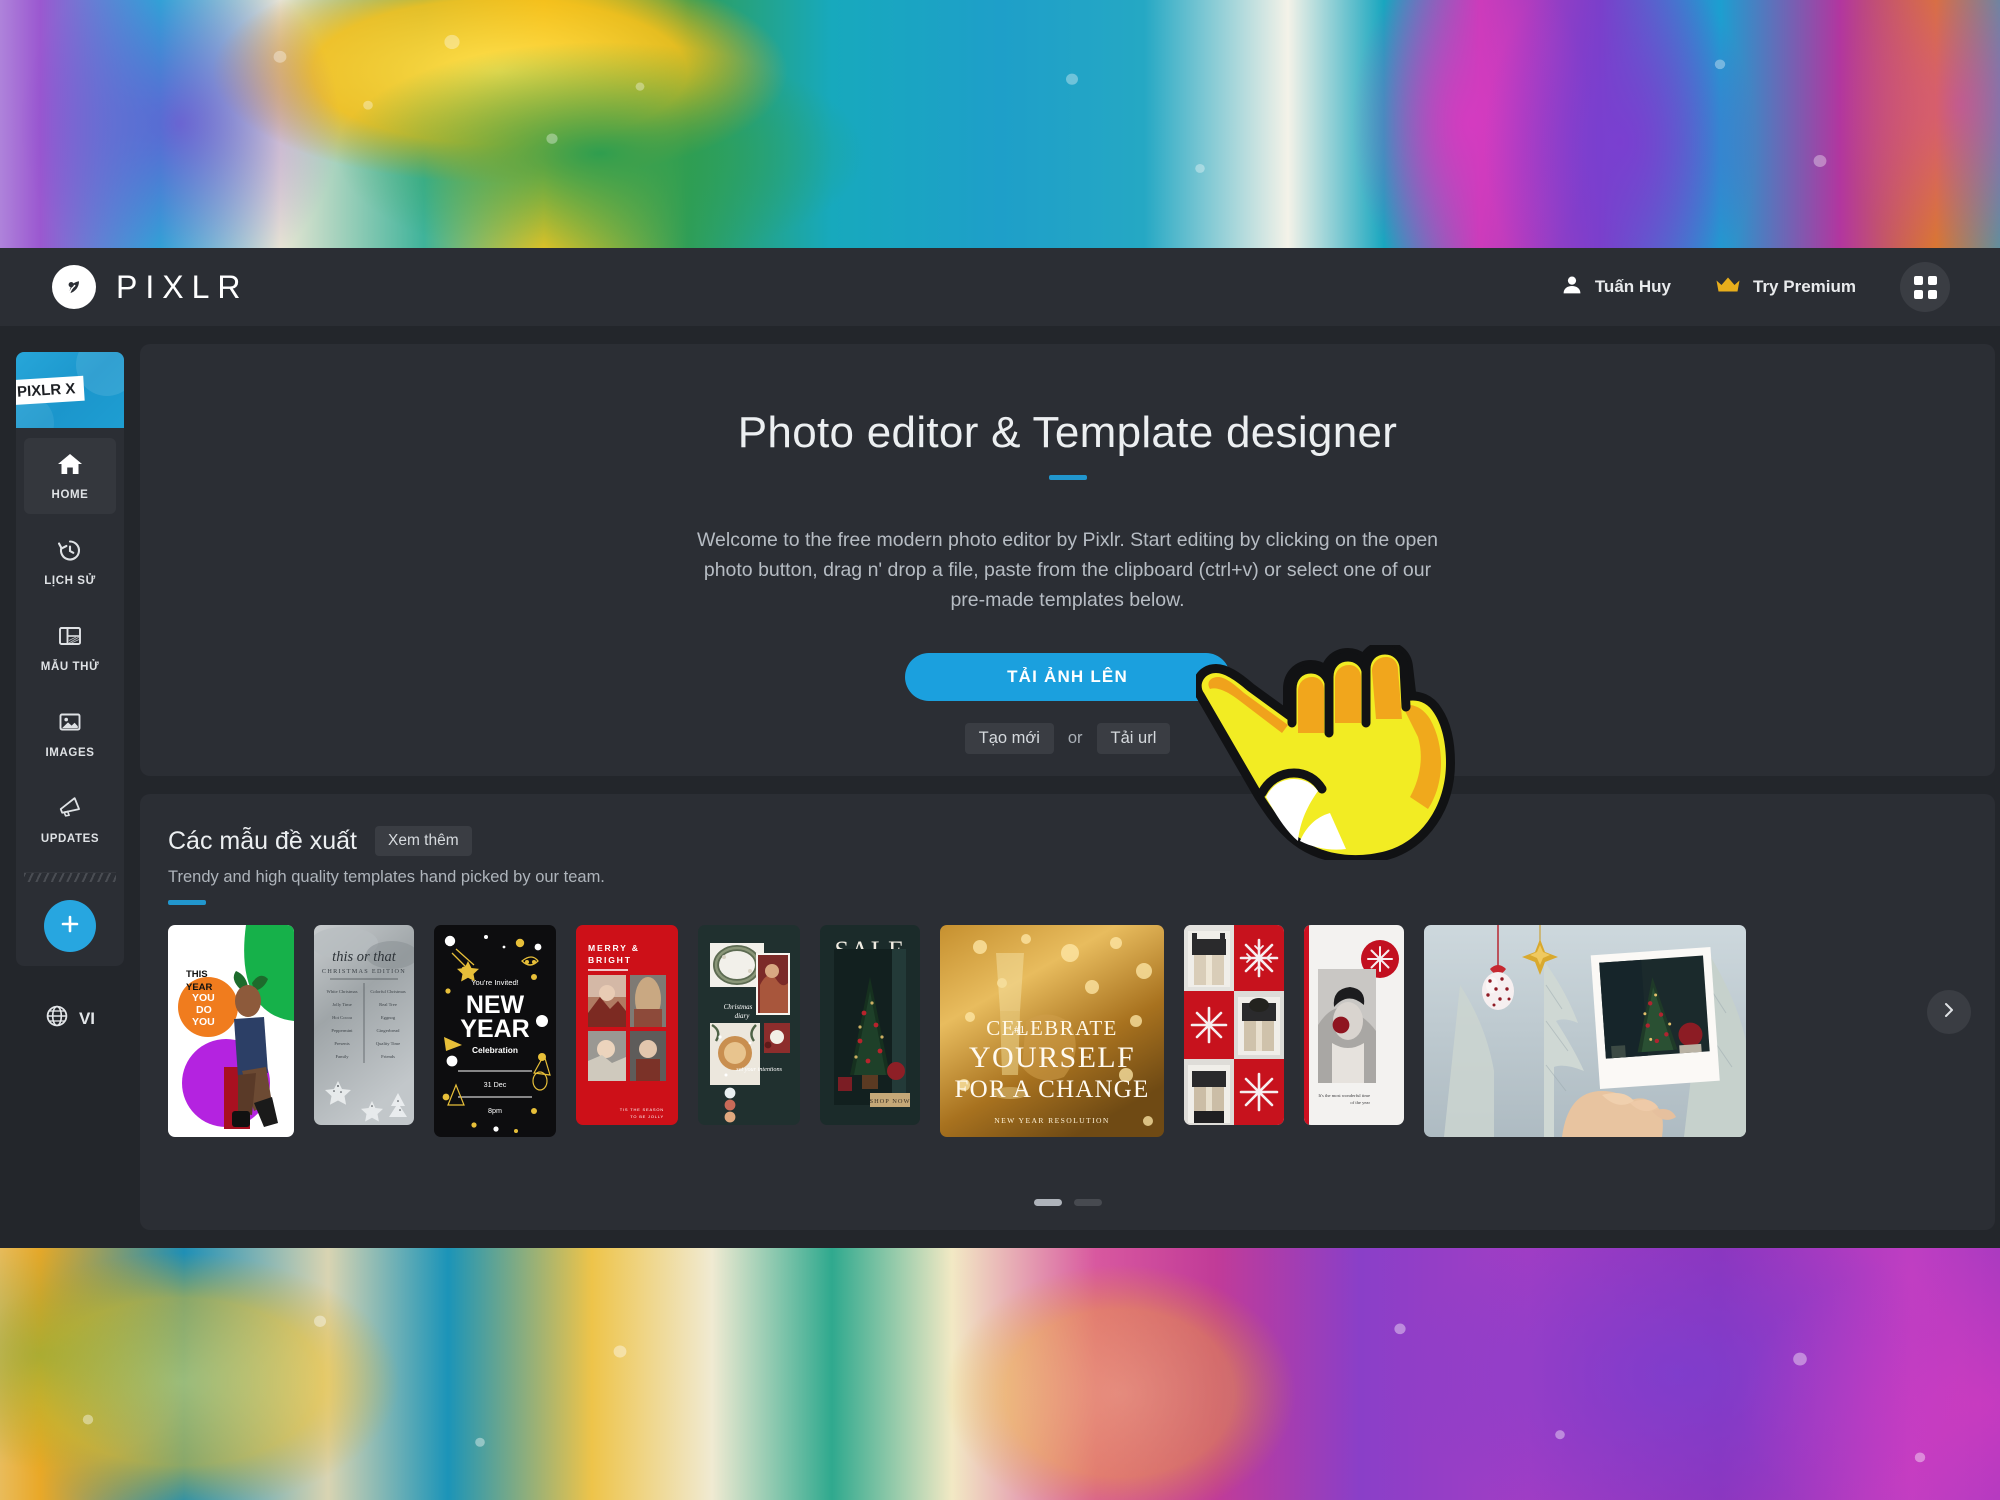 This screenshot has height=1500, width=2000. Describe the element at coordinates (388, 1043) in the screenshot. I see `svg-text: Quality Time` at that location.